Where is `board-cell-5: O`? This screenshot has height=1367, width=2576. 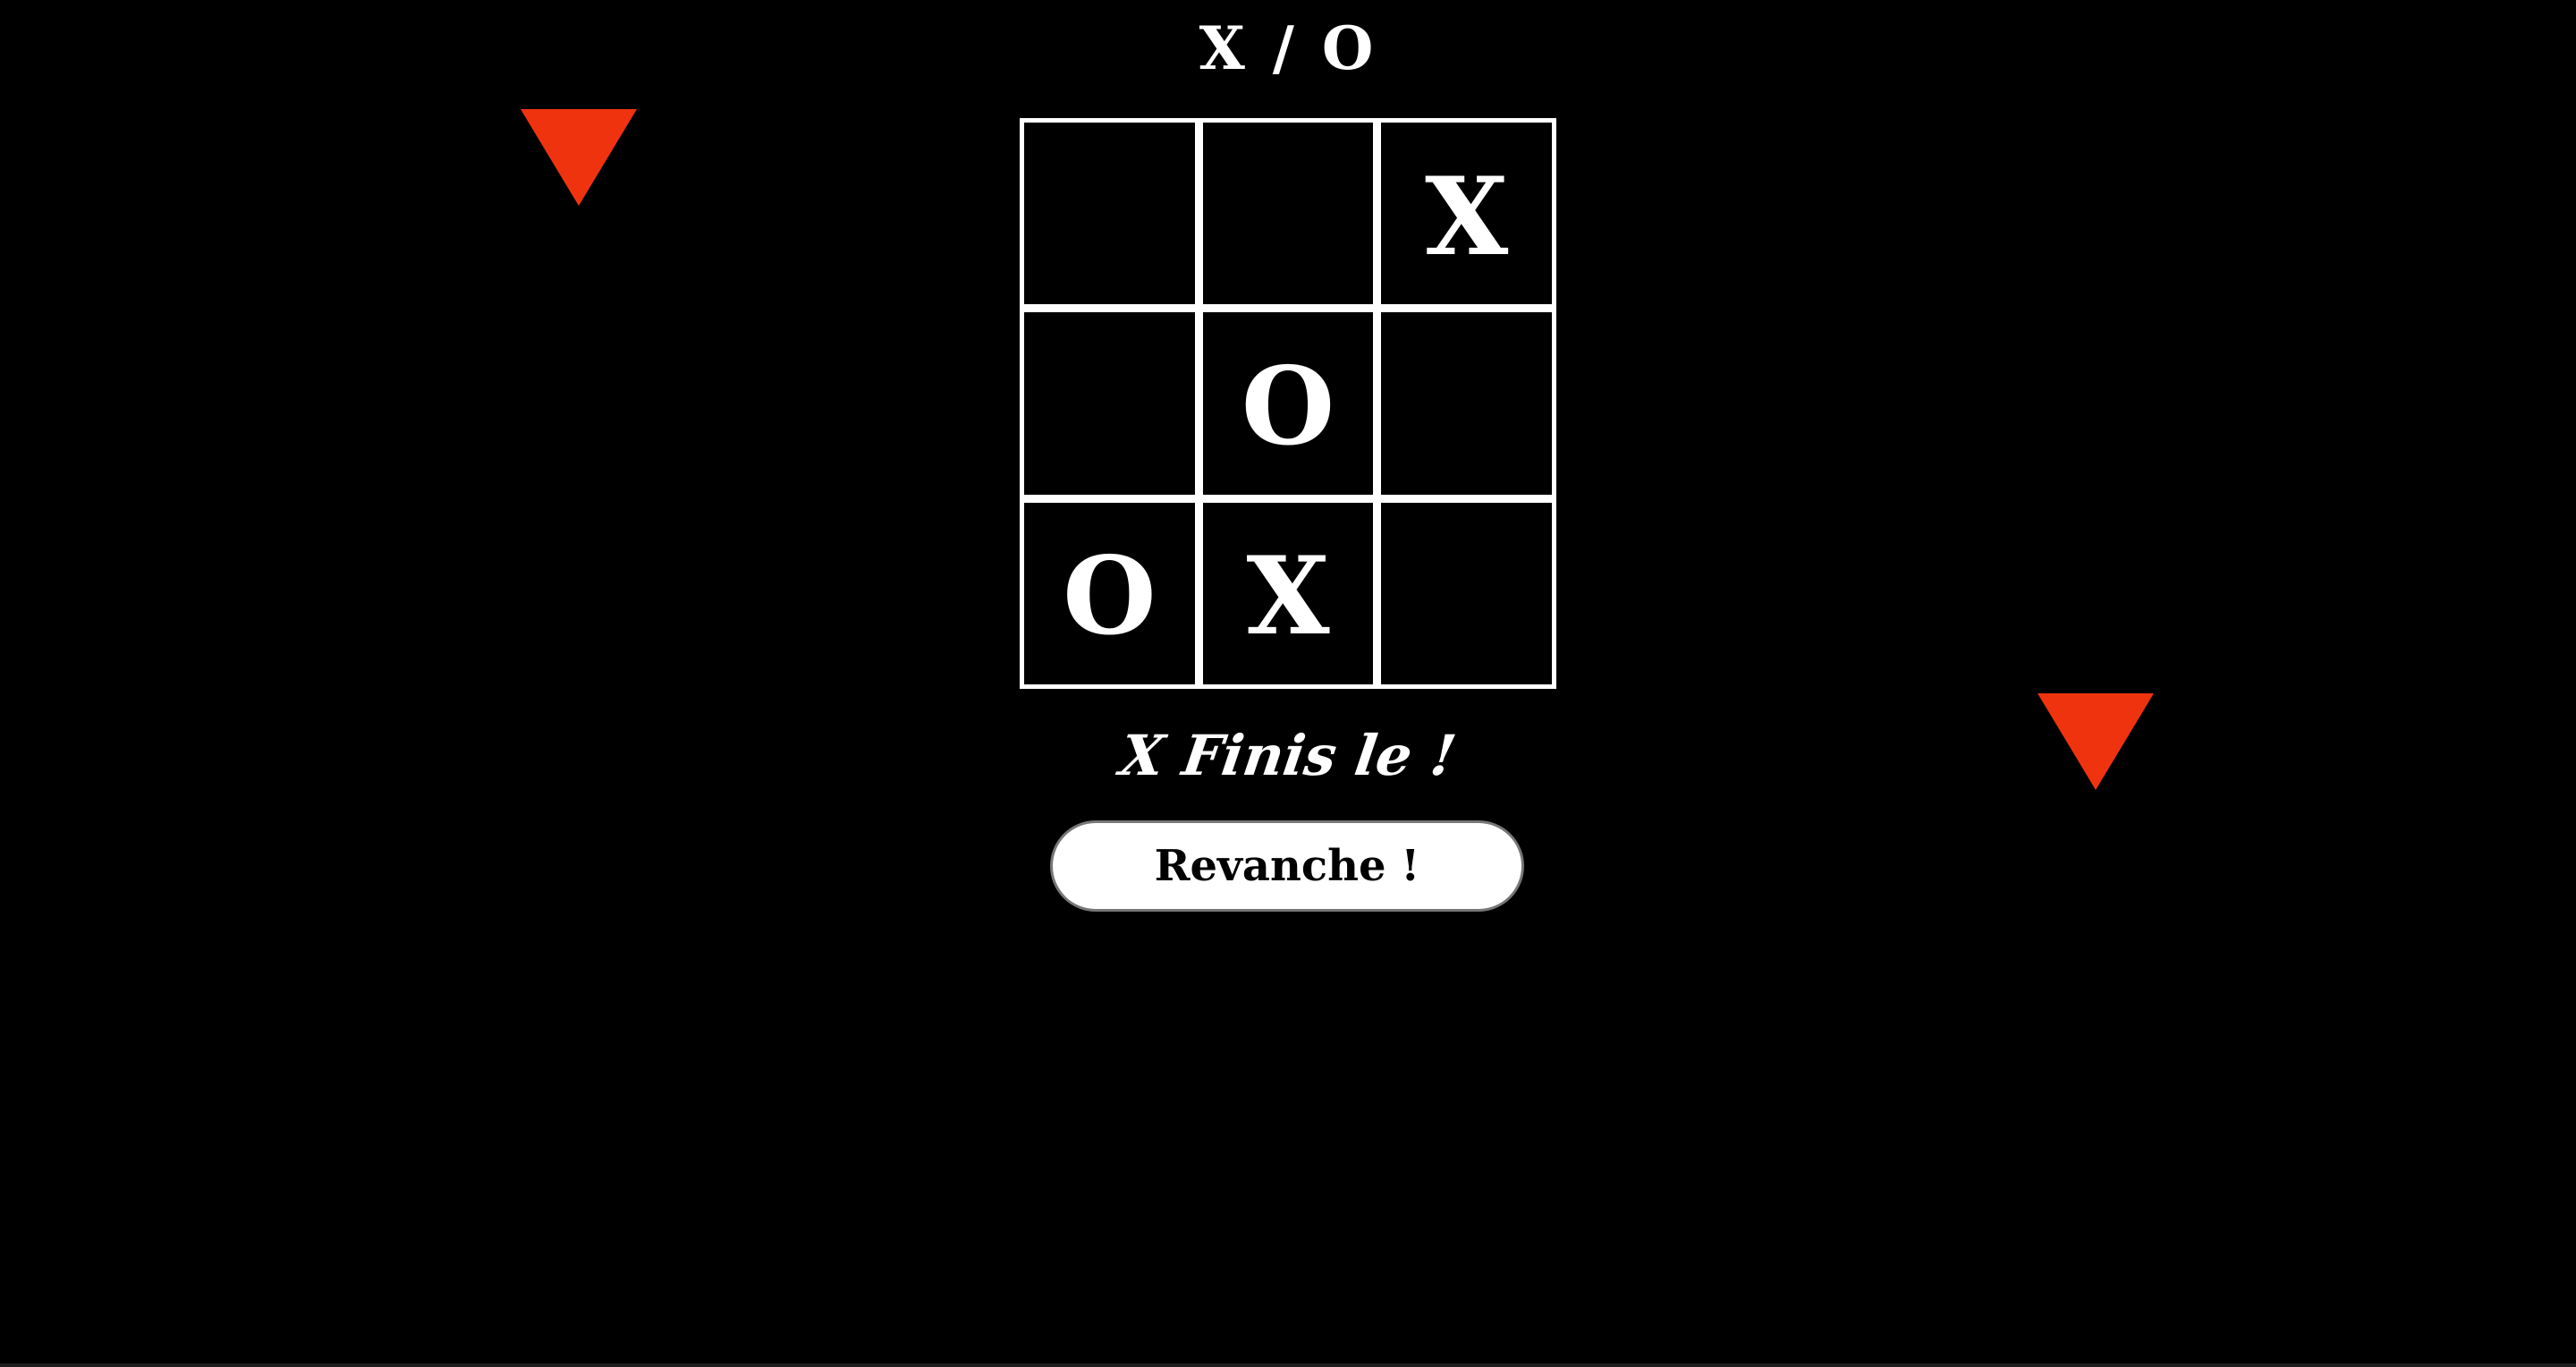 board-cell-5: O is located at coordinates (1288, 403).